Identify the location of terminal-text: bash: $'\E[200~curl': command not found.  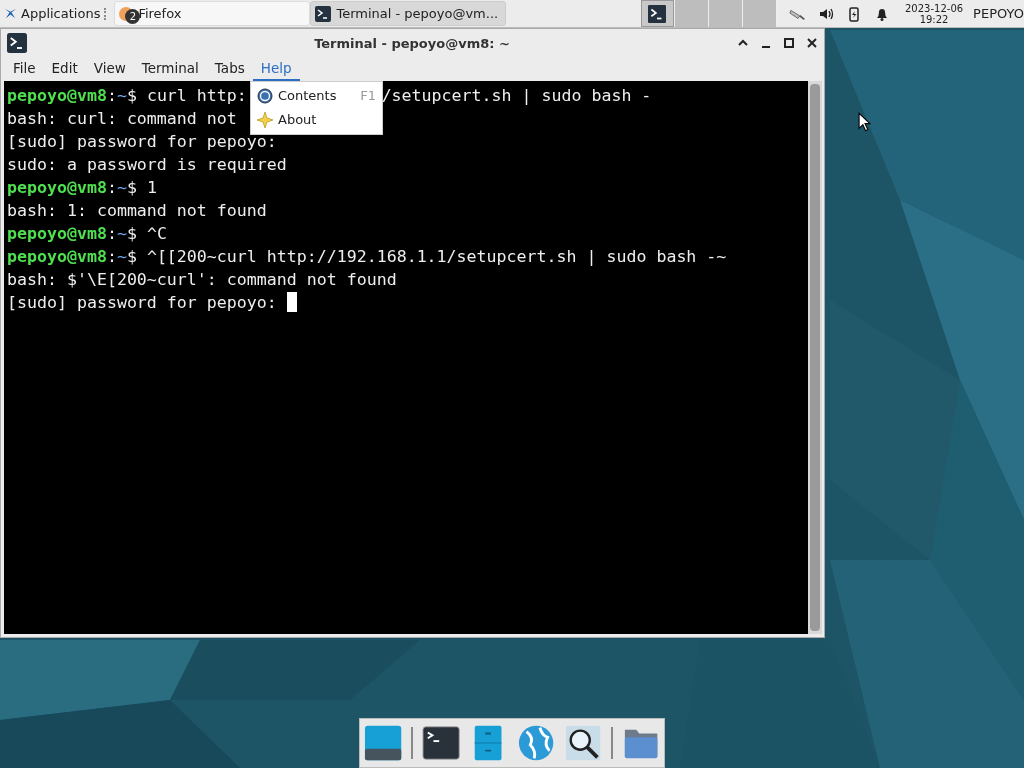
(202, 279).